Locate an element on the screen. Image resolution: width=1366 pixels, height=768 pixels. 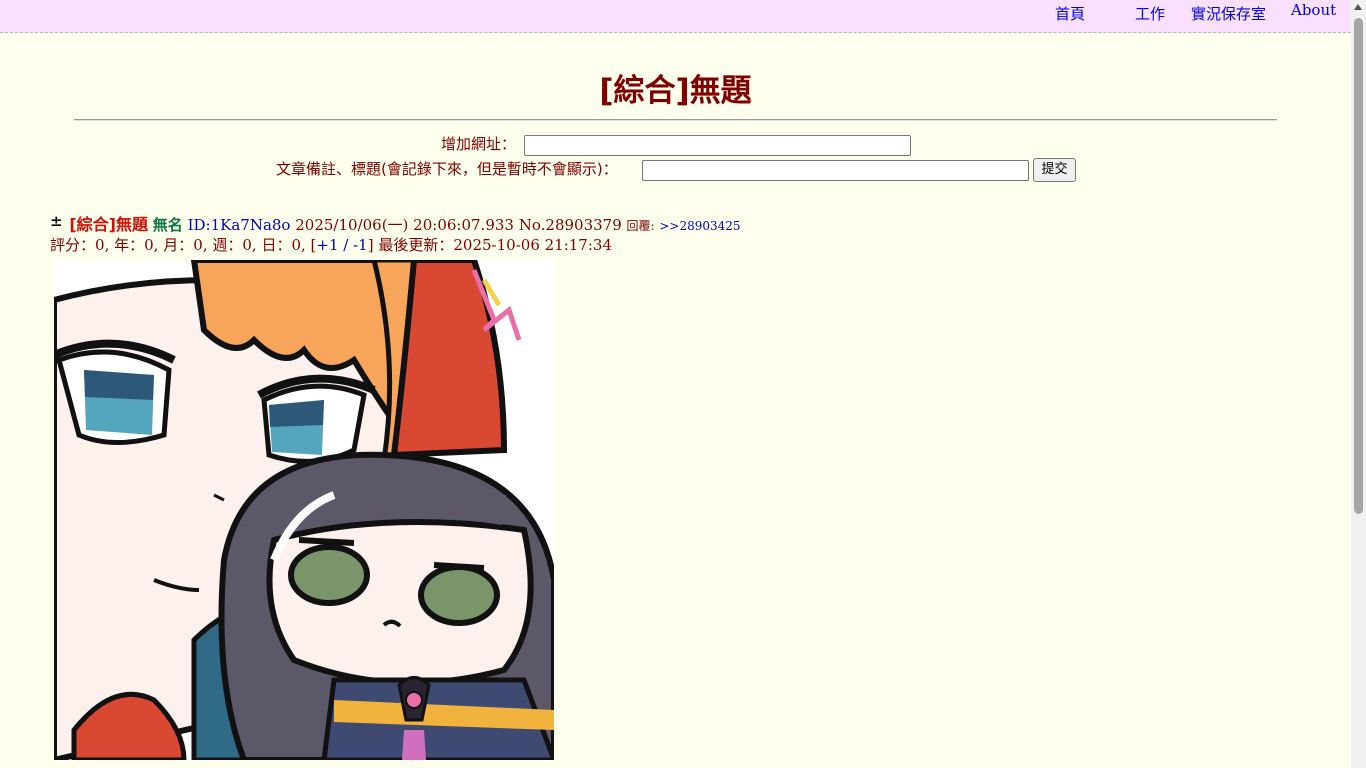
nav-work-link: 工作 is located at coordinates (1150, 14).